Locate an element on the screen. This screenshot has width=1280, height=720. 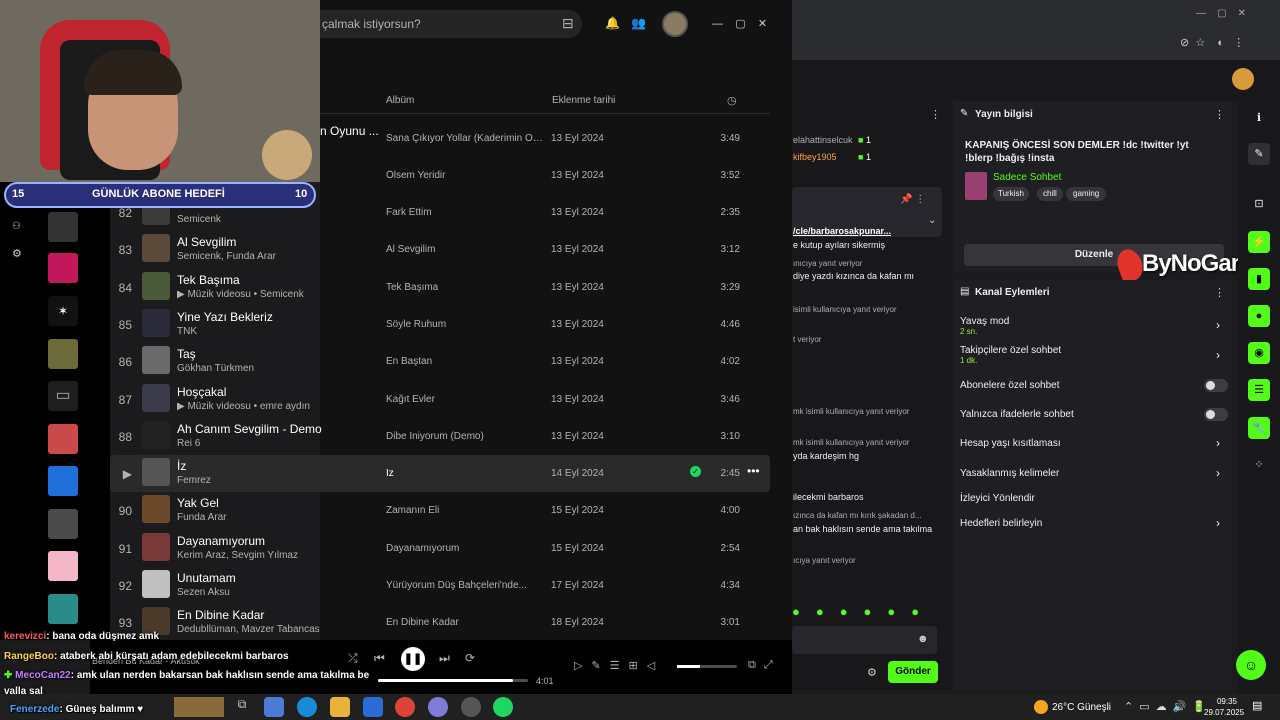
weather-text: 26°C Güneşli is located at coordinates (1081, 707).